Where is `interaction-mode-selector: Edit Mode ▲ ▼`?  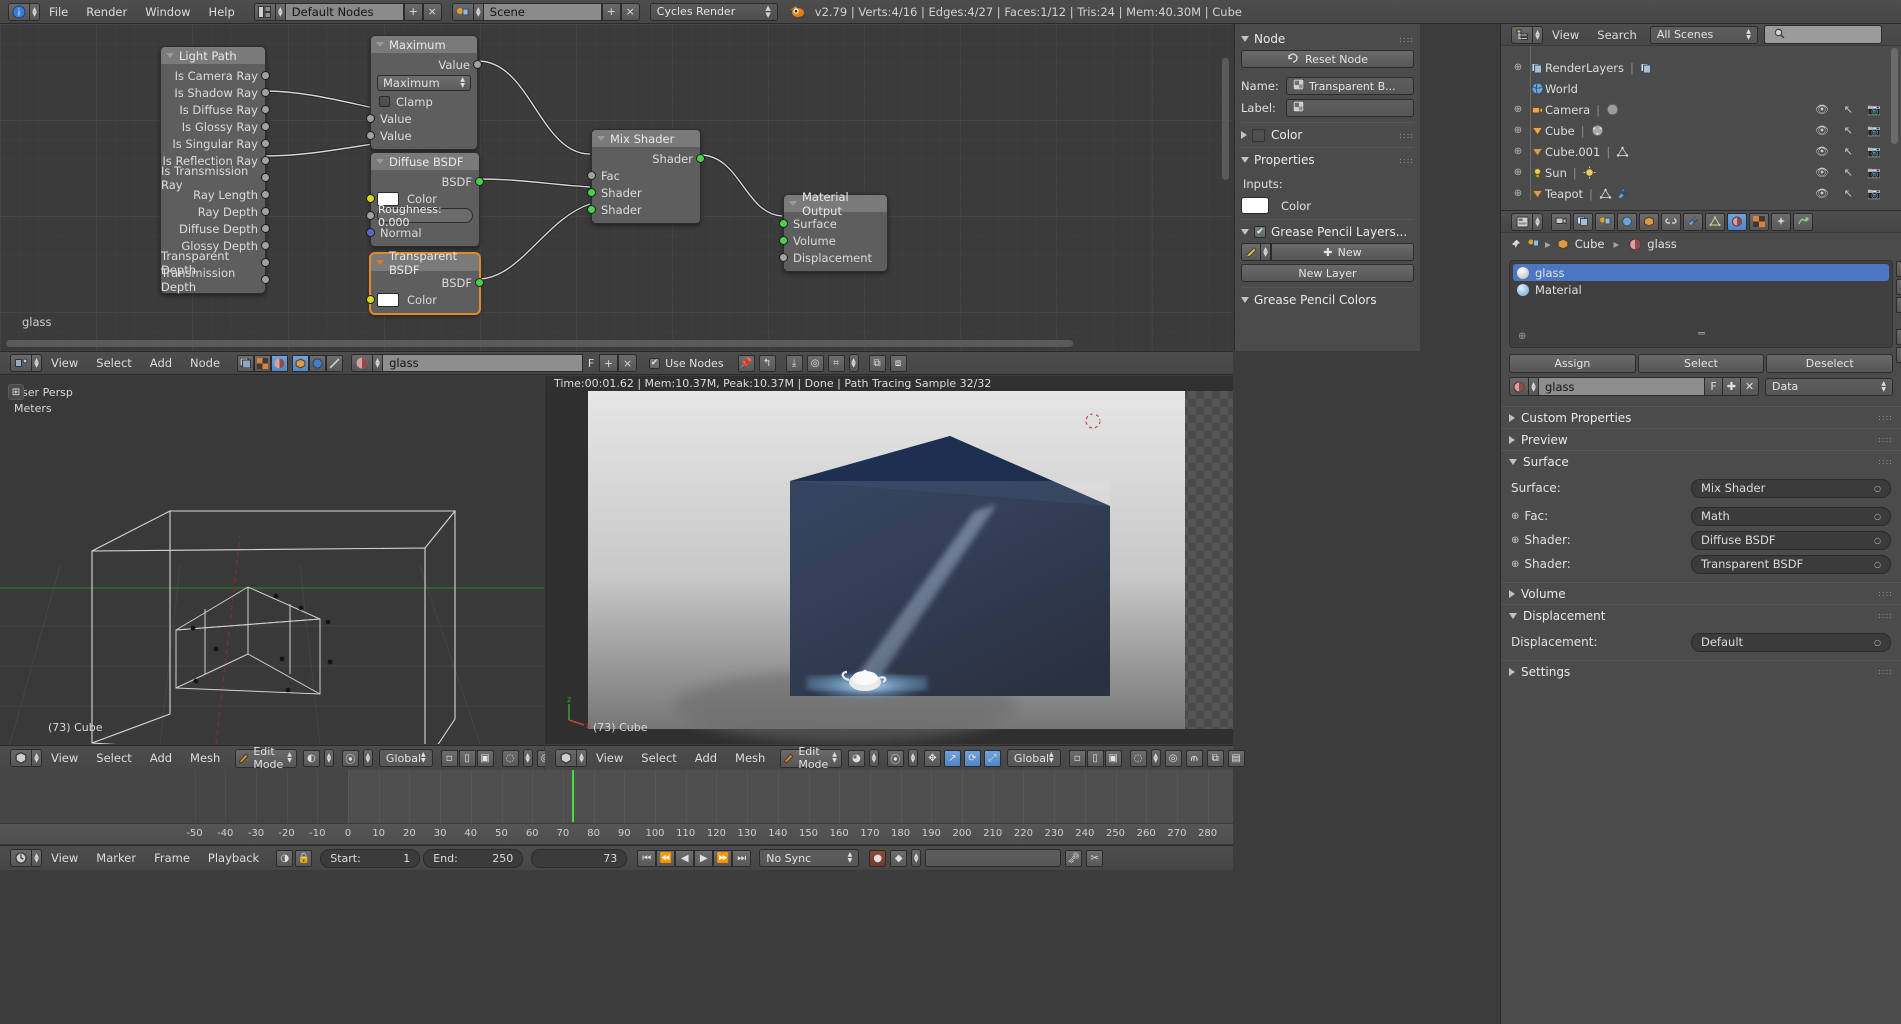
interaction-mode-selector: Edit Mode ▲ ▼ is located at coordinates (266, 758).